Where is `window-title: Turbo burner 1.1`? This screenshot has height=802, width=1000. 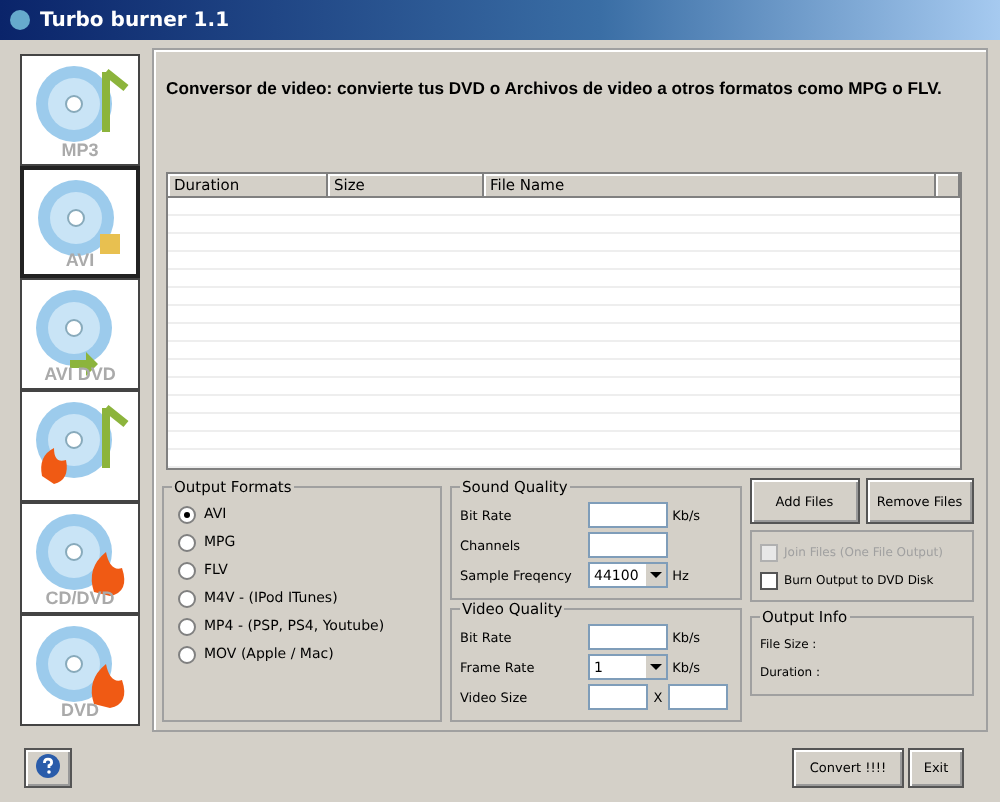
window-title: Turbo burner 1.1 is located at coordinates (500, 20).